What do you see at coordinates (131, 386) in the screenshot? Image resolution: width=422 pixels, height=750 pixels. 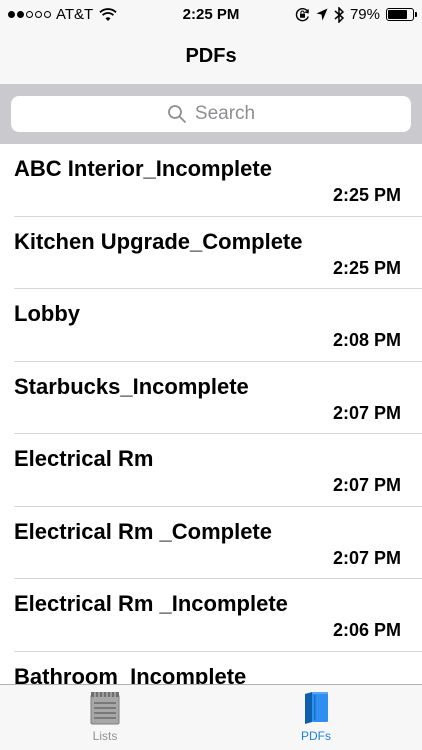 I see `pdf-name: Starbucks_Incomplete` at bounding box center [131, 386].